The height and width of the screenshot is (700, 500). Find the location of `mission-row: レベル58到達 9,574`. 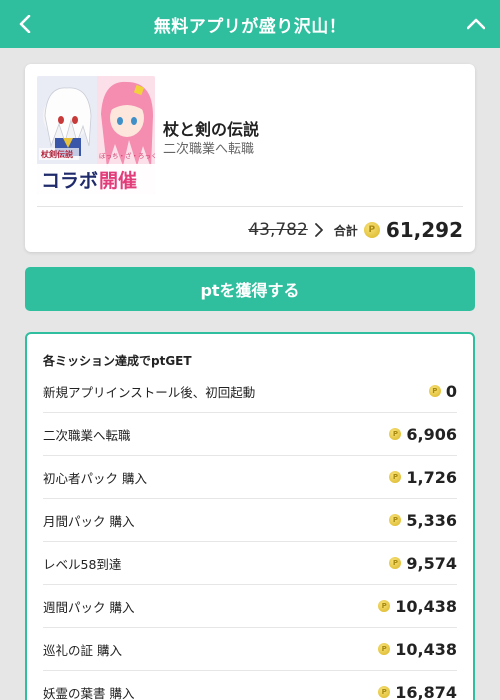

mission-row: レベル58到達 9,574 is located at coordinates (250, 563).